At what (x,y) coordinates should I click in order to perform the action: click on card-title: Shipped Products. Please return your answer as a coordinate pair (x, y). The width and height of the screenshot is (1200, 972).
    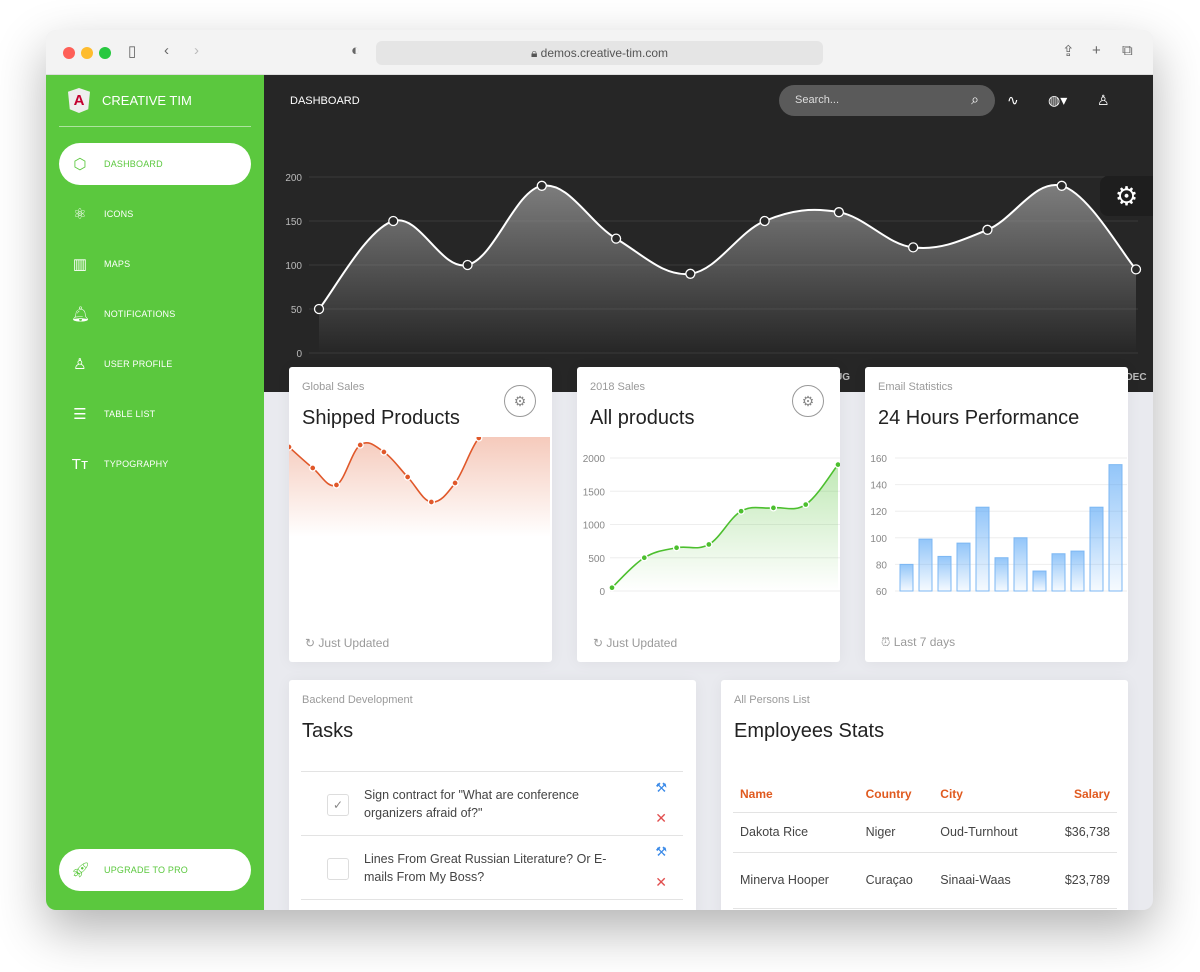
    Looking at the image, I should click on (381, 418).